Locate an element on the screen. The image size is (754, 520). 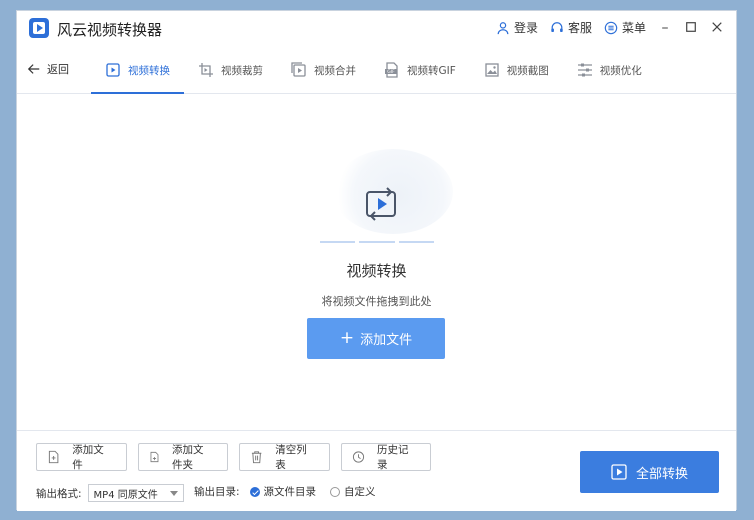
screenshot-icon is located at coordinates (492, 70).